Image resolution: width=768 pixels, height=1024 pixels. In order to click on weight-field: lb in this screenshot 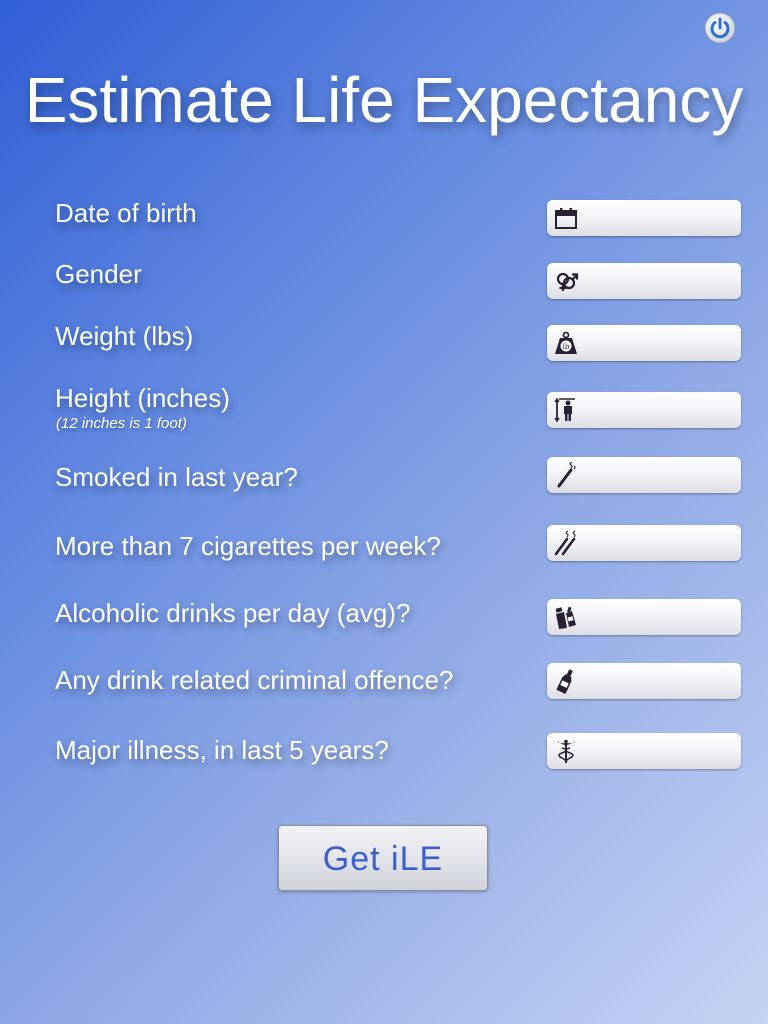, I will do `click(644, 343)`.